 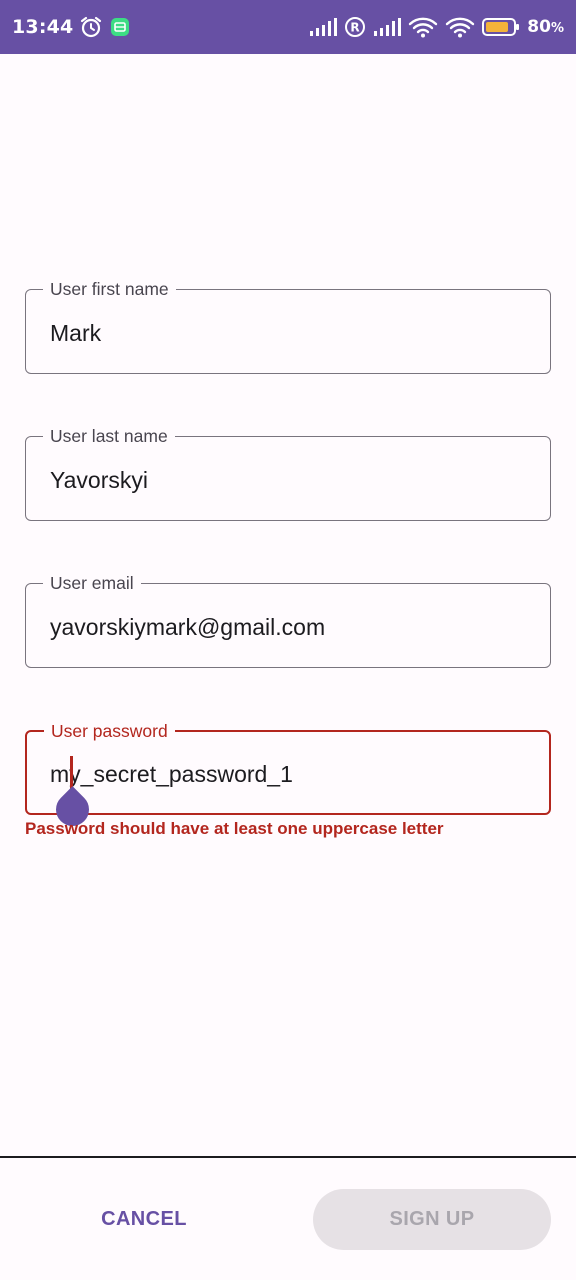 I want to click on bottom-divider, so click(x=288, y=1157).